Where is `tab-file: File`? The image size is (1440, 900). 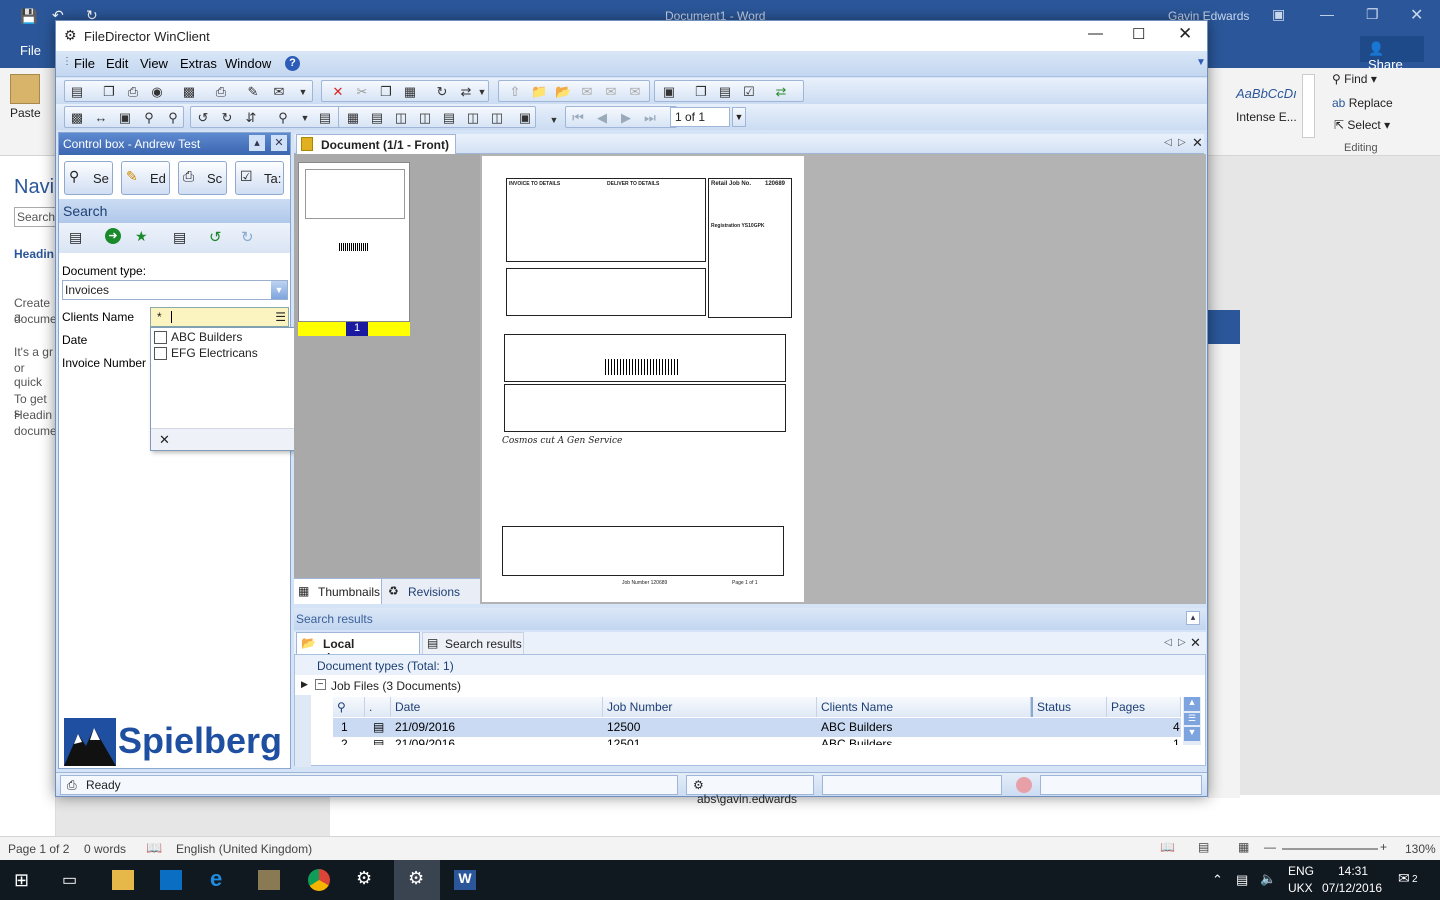
tab-file: File is located at coordinates (30, 50).